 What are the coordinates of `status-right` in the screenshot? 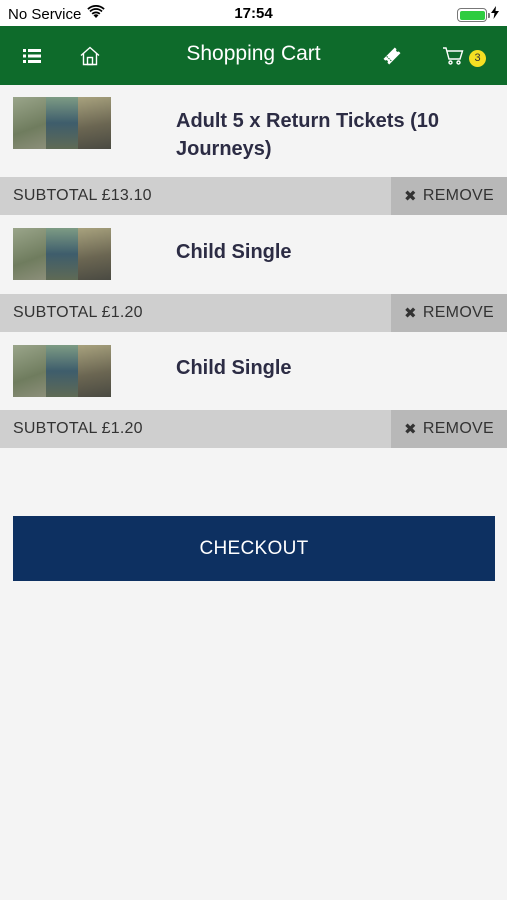 It's located at (478, 15).